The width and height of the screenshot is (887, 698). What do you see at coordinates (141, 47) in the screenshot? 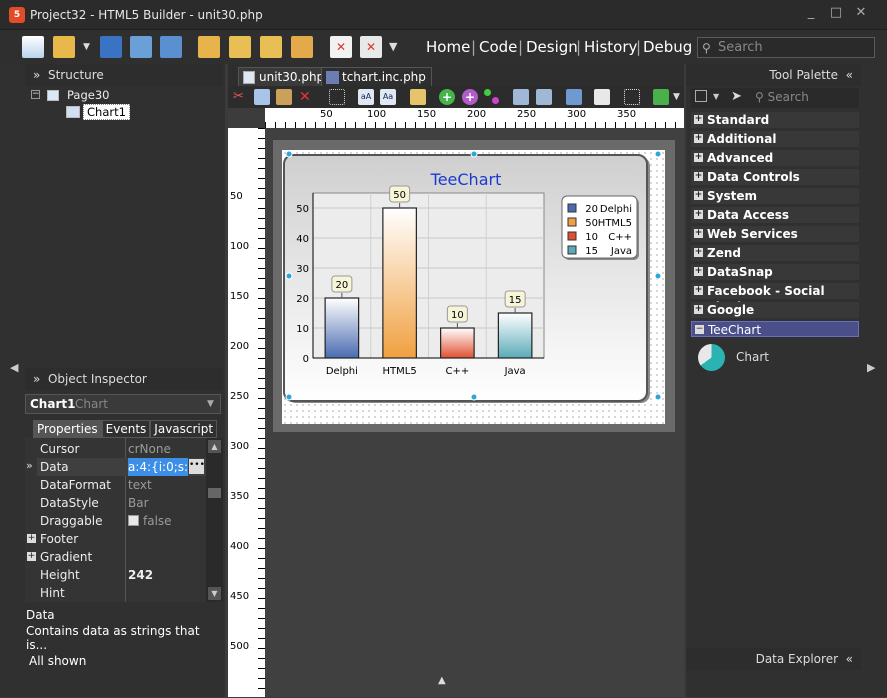
I see `save-as-icon` at bounding box center [141, 47].